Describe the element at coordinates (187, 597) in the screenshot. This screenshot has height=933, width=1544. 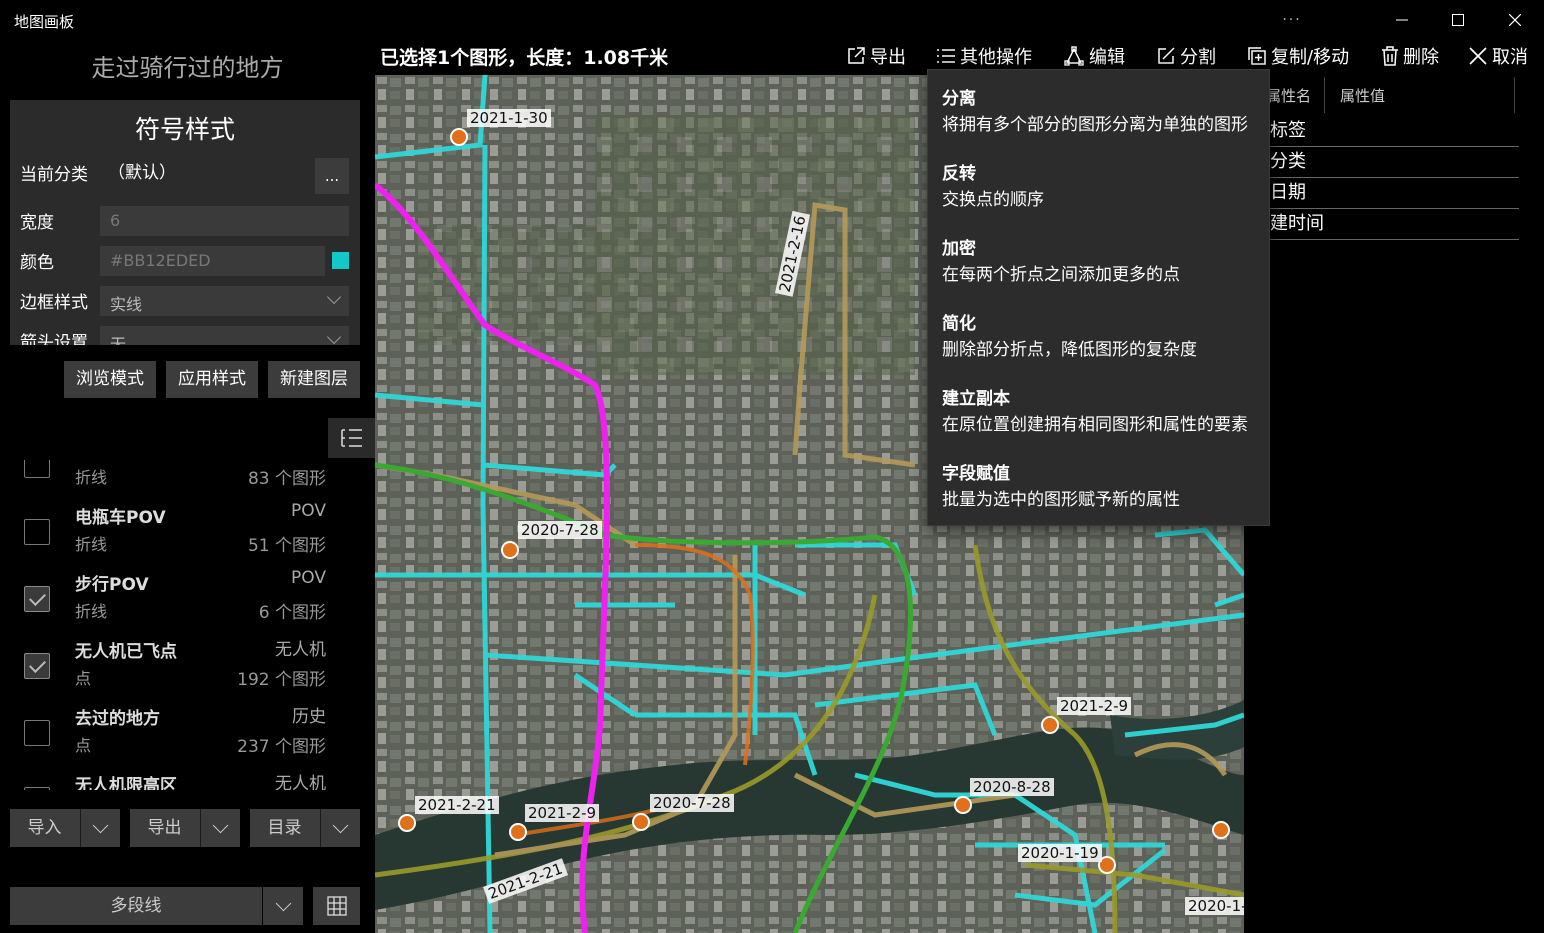
I see `layer-item: 步行POV 折线 POV 6 个图形` at that location.